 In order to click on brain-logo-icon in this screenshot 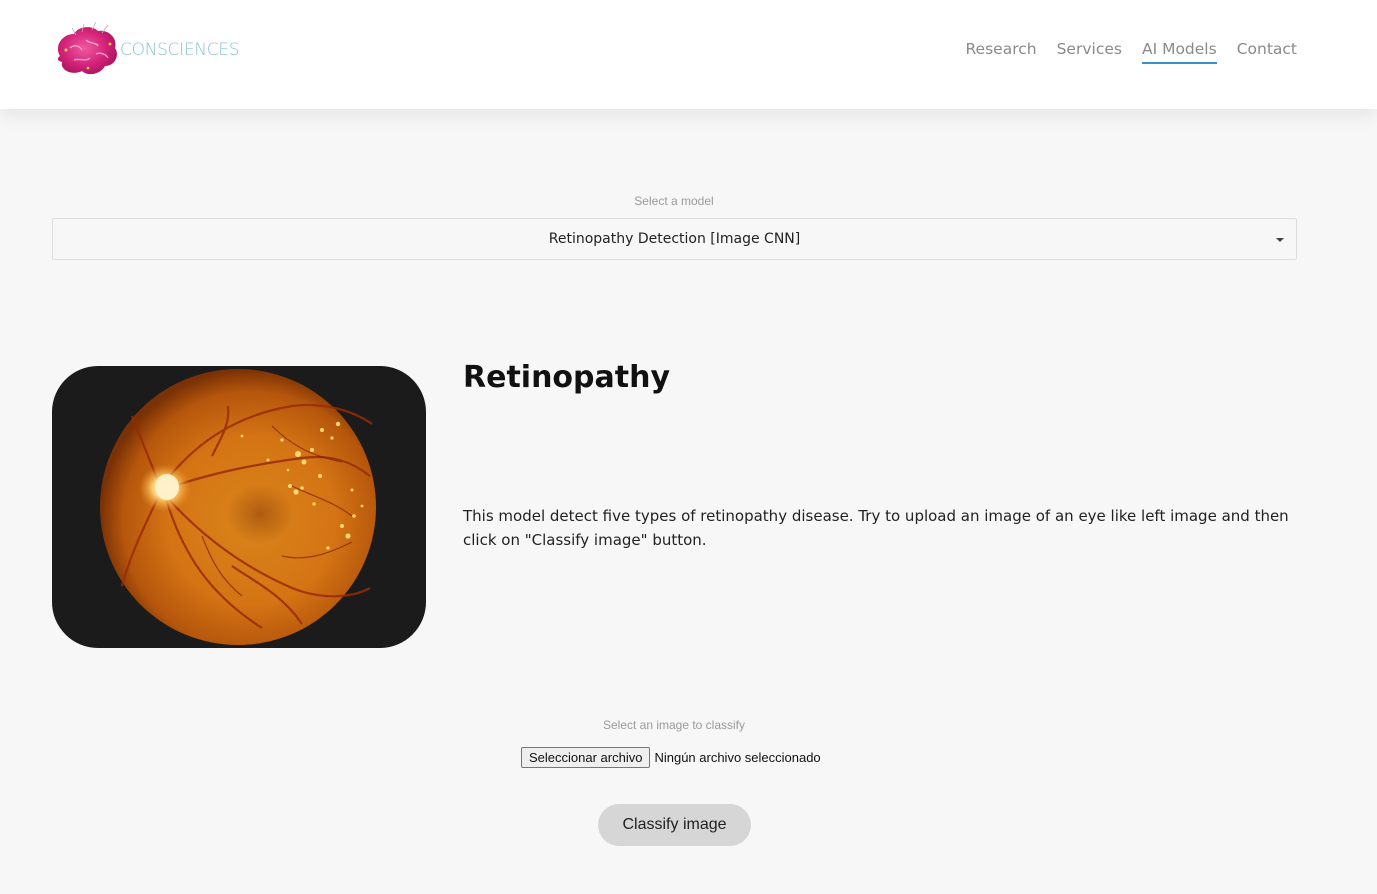, I will do `click(87, 48)`.